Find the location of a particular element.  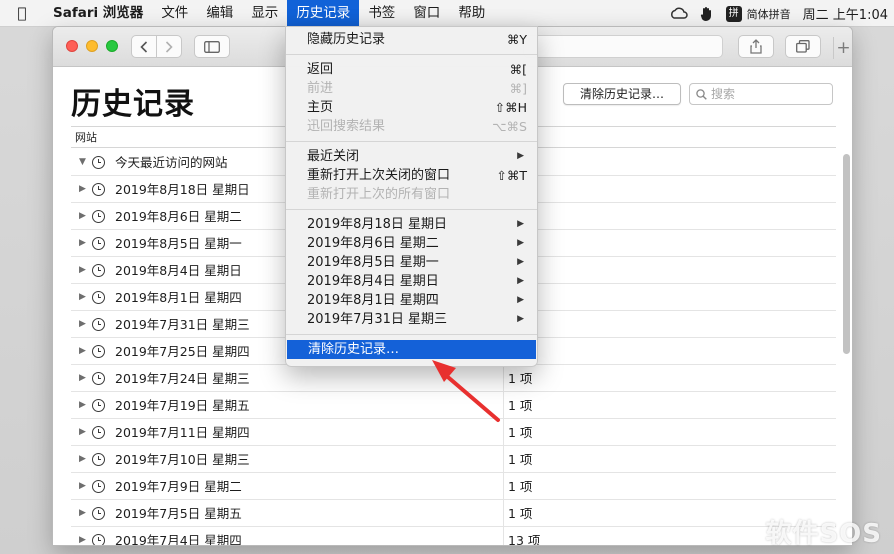

menu-history: 历史记录 is located at coordinates (323, 13).